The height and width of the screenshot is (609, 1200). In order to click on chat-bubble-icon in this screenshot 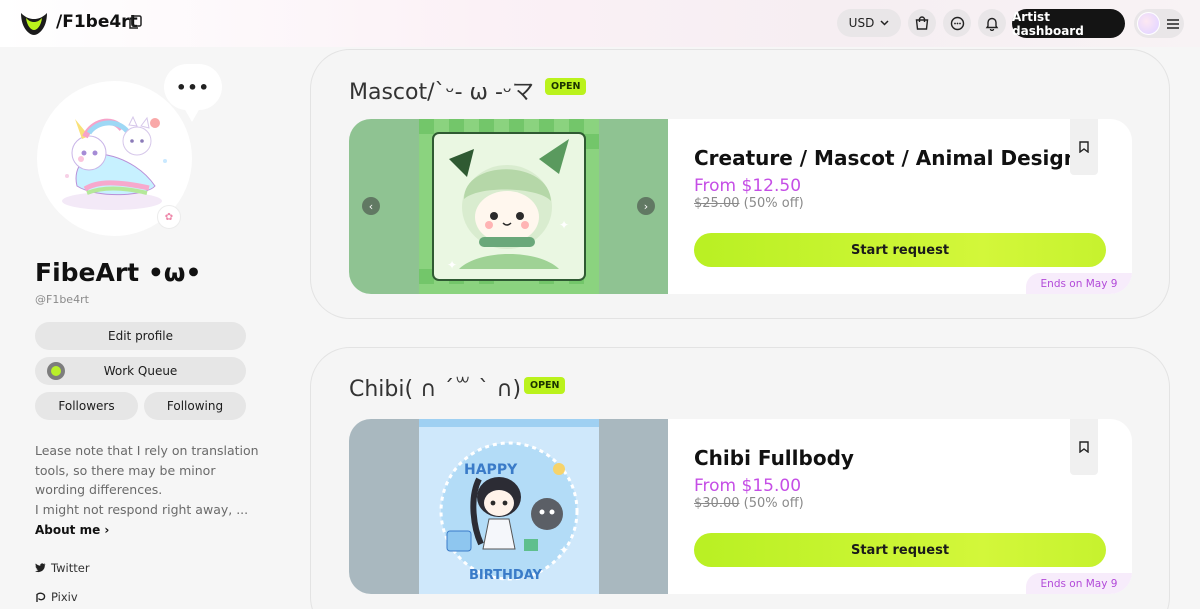, I will do `click(957, 23)`.